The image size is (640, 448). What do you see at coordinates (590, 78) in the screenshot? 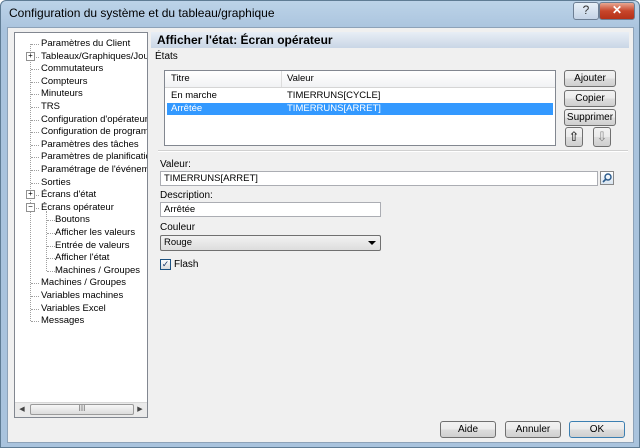
I see `add-button: Ajouter` at bounding box center [590, 78].